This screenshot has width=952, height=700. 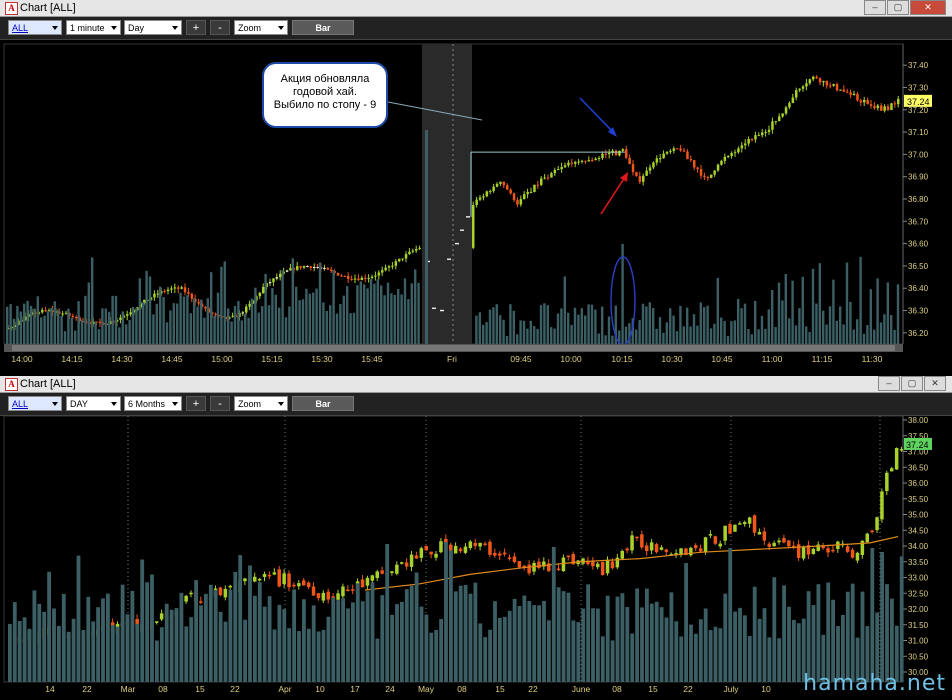 What do you see at coordinates (918, 132) in the screenshot?
I see `price-tick-label: 37.10` at bounding box center [918, 132].